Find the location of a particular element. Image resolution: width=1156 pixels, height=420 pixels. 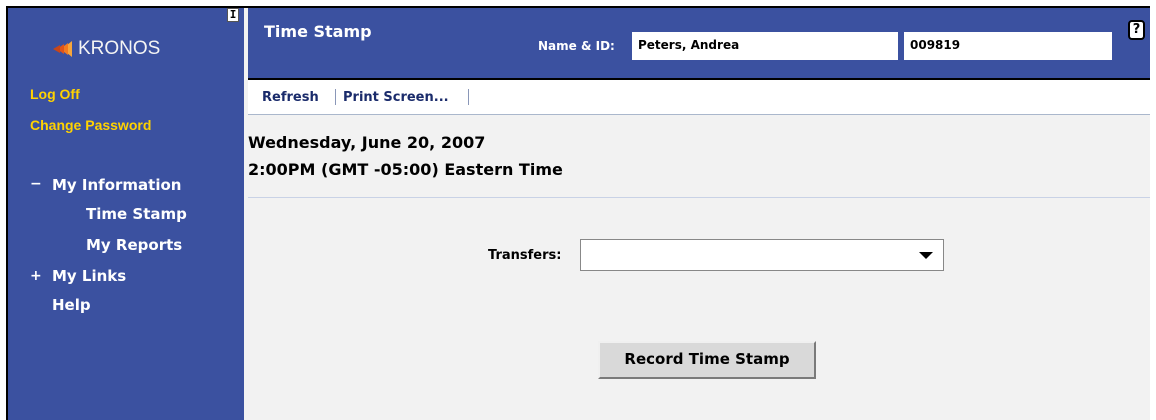

refresh-link: Refresh is located at coordinates (290, 97).